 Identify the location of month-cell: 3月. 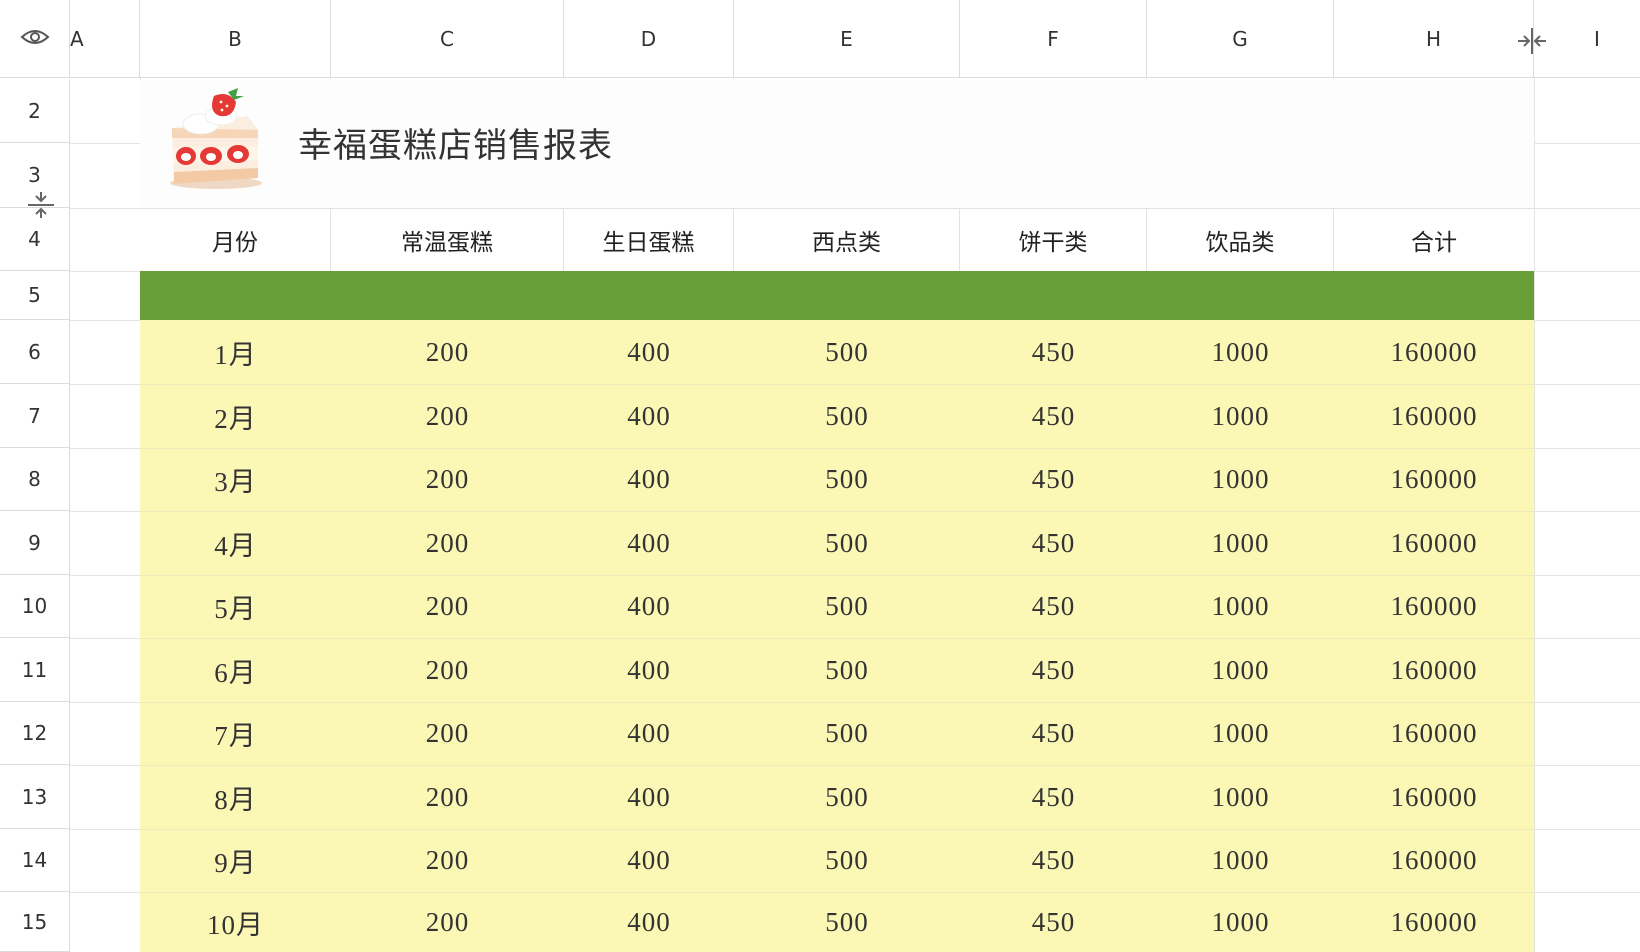
(235, 479).